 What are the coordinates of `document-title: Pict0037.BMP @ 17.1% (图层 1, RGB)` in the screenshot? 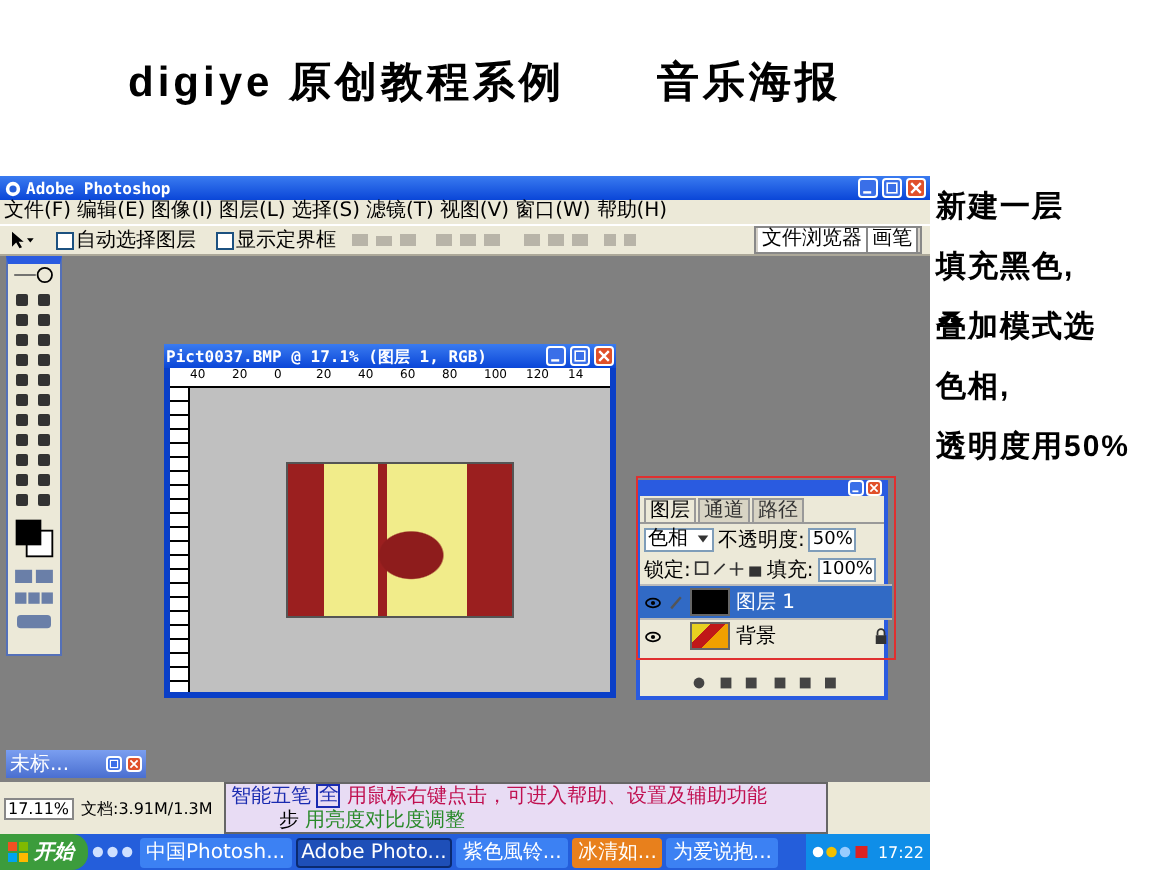 It's located at (326, 356).